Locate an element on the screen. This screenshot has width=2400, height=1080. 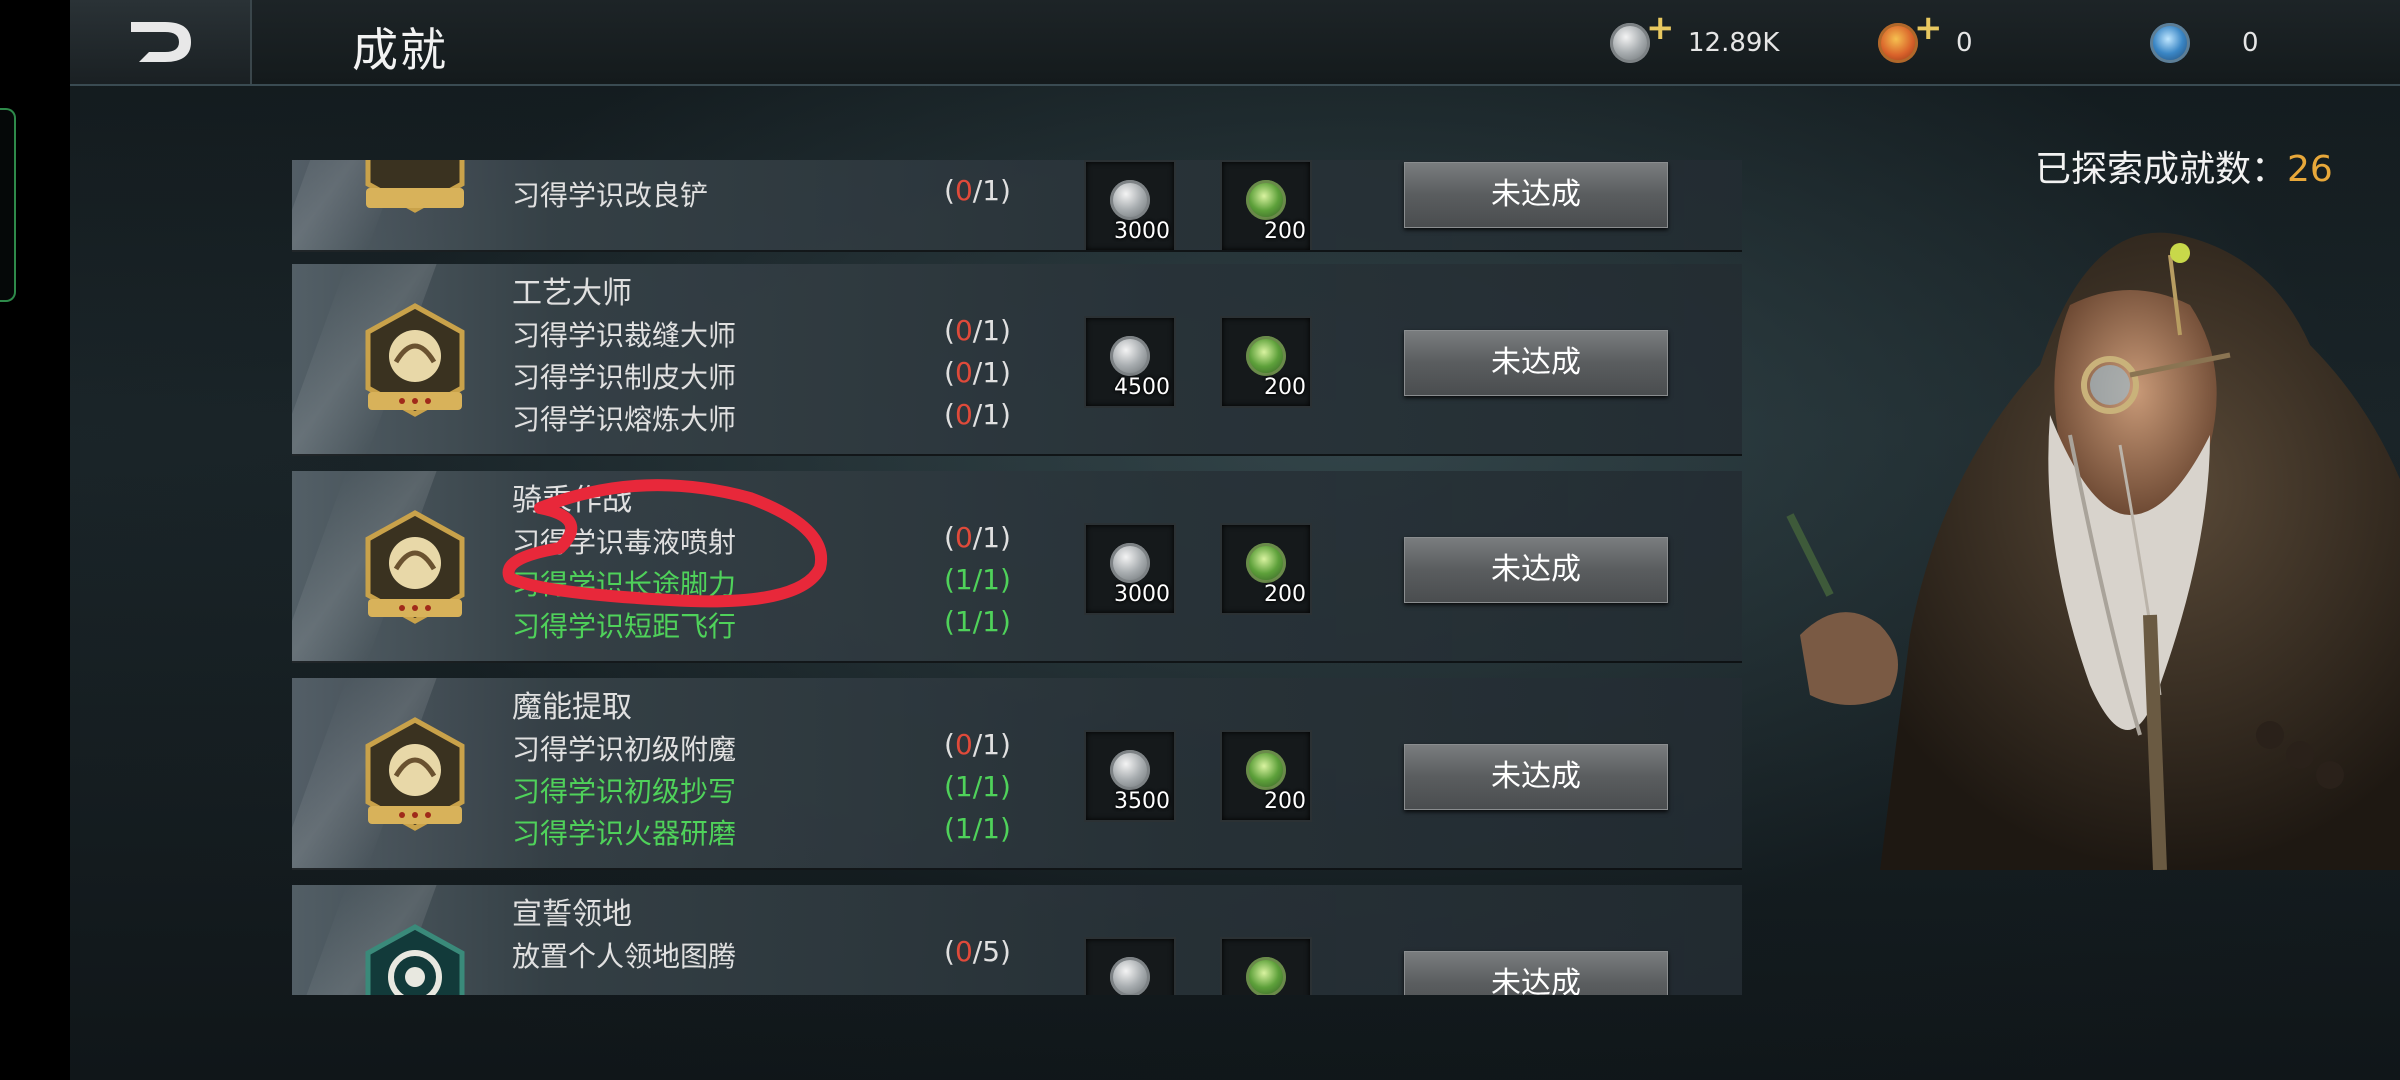
achievement-title: 魔能提取 is located at coordinates (572, 707).